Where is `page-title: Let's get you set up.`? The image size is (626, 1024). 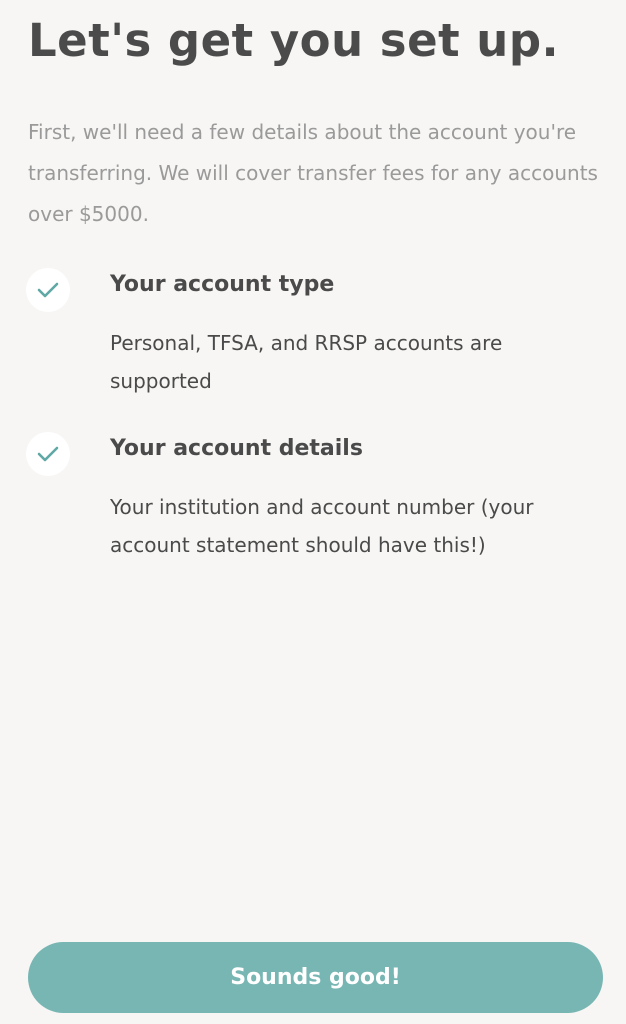
page-title: Let's get you set up. is located at coordinates (294, 40).